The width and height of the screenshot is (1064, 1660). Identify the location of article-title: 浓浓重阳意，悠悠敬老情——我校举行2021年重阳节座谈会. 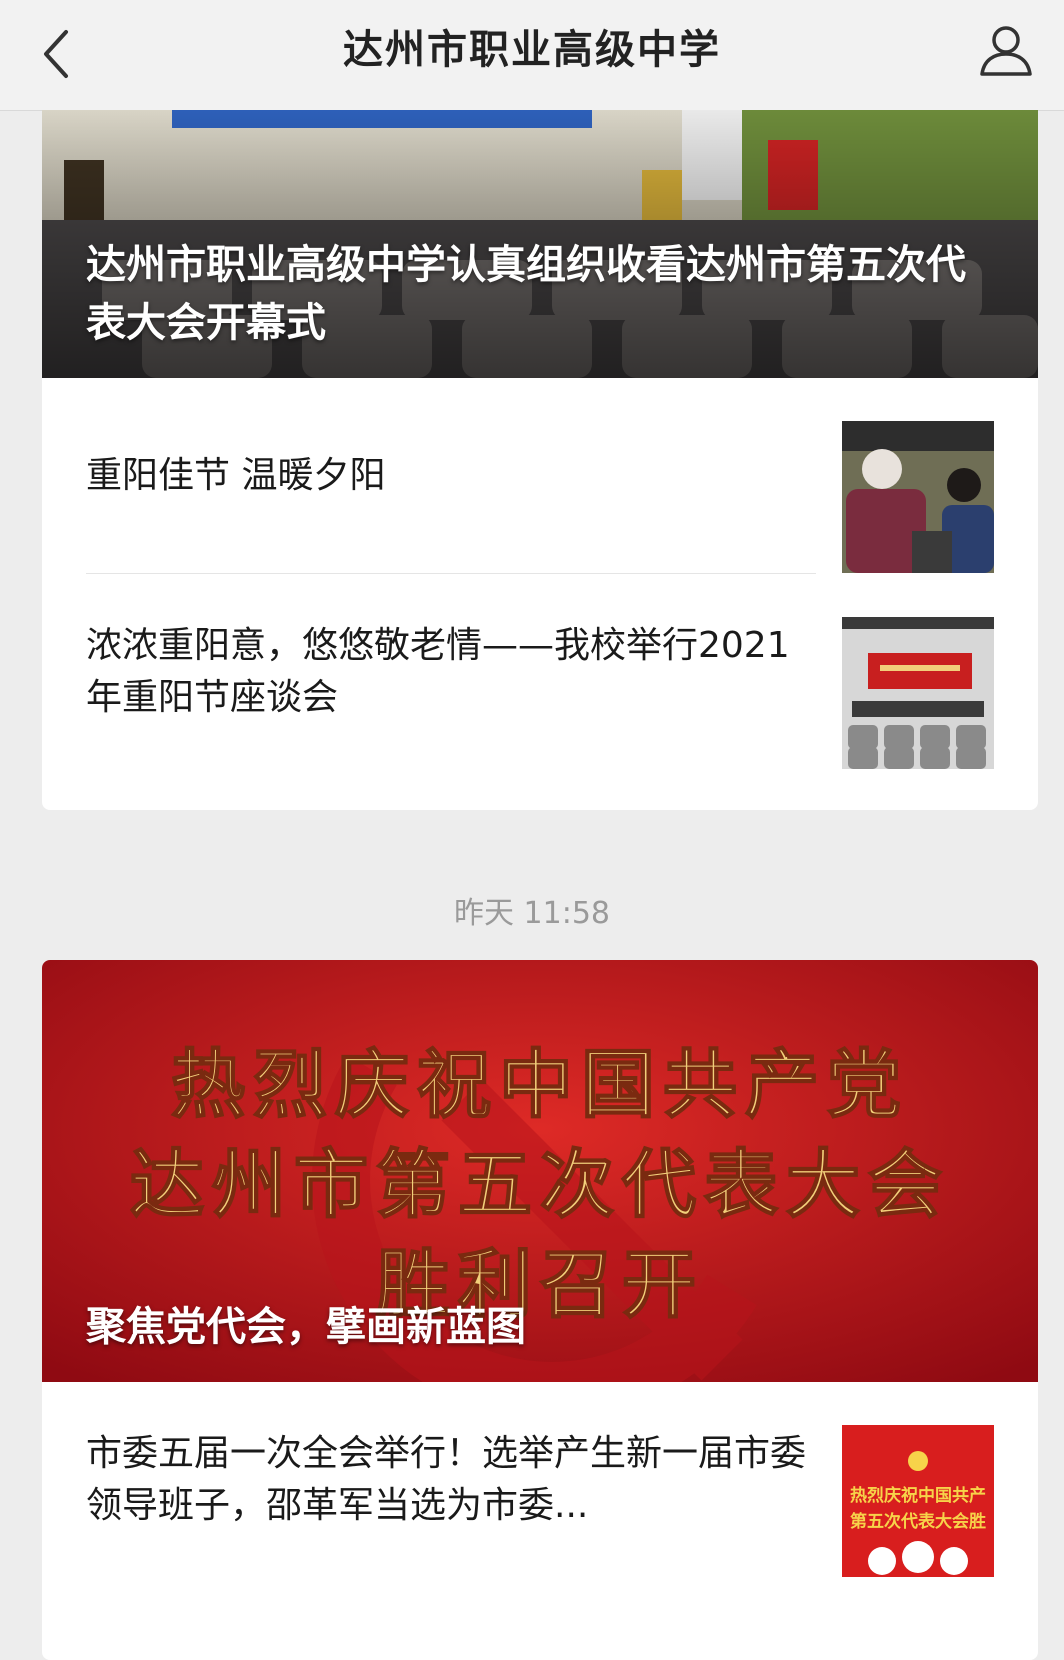
(438, 671).